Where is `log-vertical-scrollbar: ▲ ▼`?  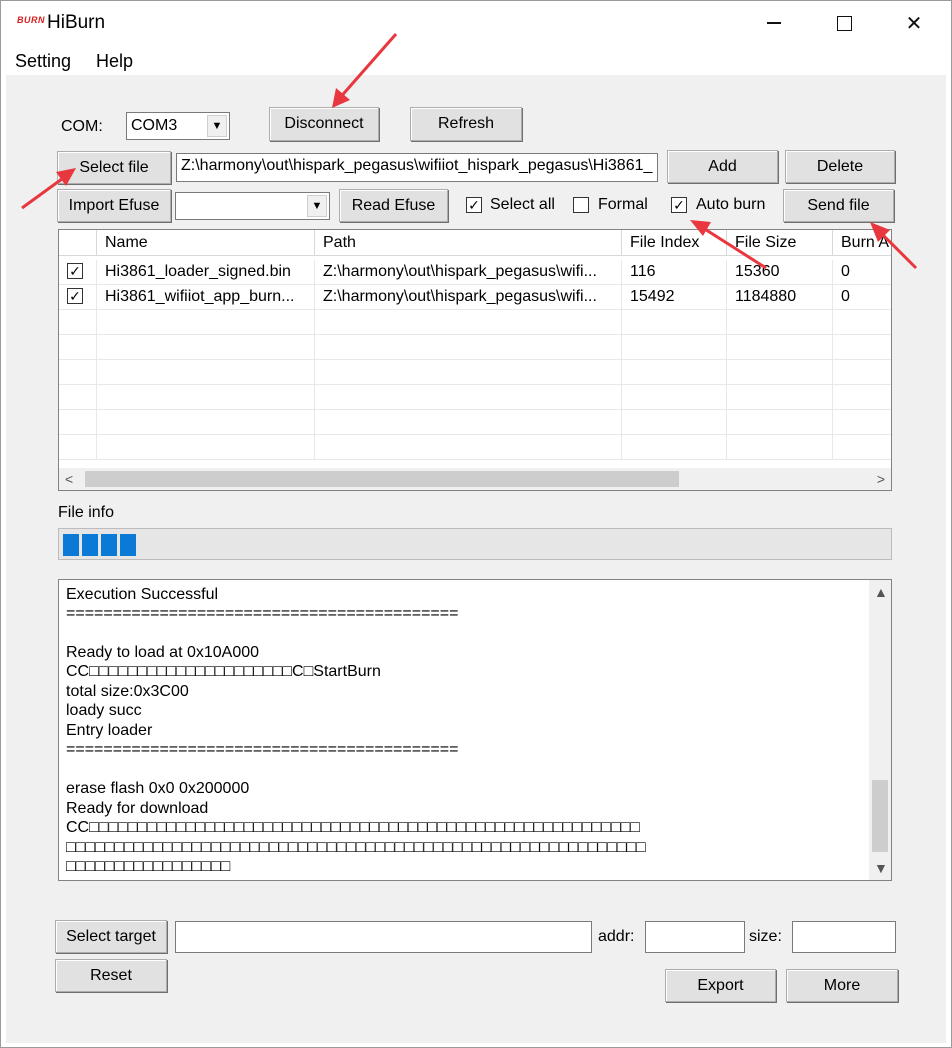 log-vertical-scrollbar: ▲ ▼ is located at coordinates (880, 730).